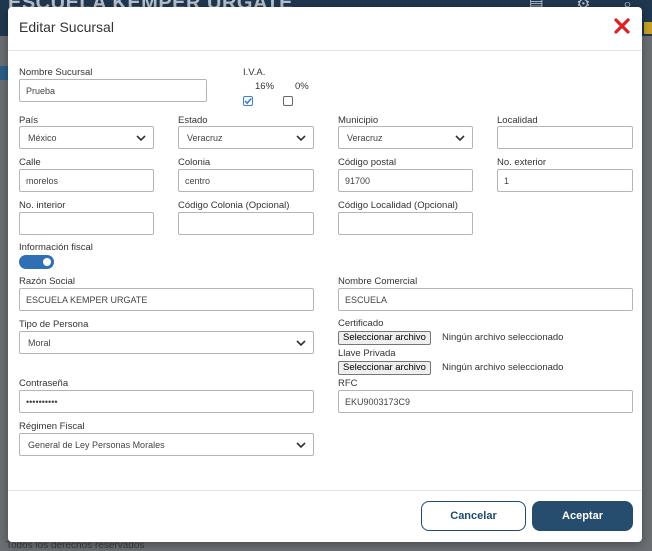 The height and width of the screenshot is (551, 652). I want to click on person-type-select: Moral, so click(166, 342).